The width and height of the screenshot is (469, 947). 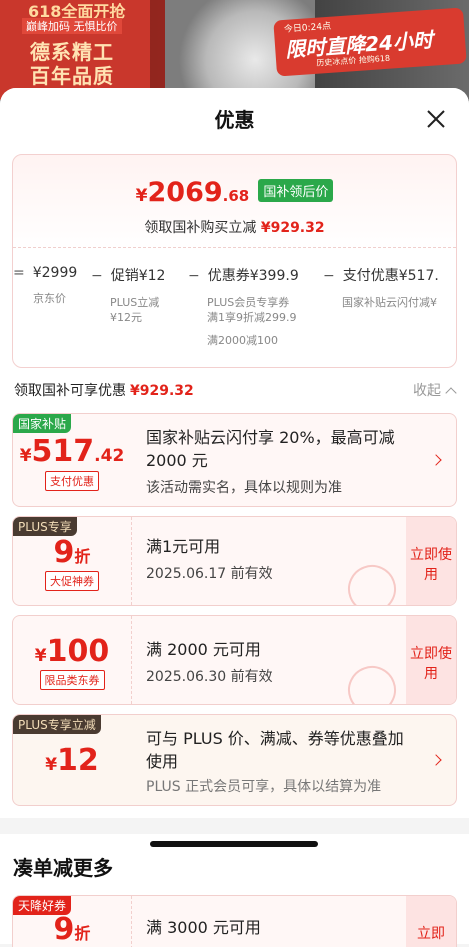 What do you see at coordinates (451, 393) in the screenshot?
I see `chevron-up-icon` at bounding box center [451, 393].